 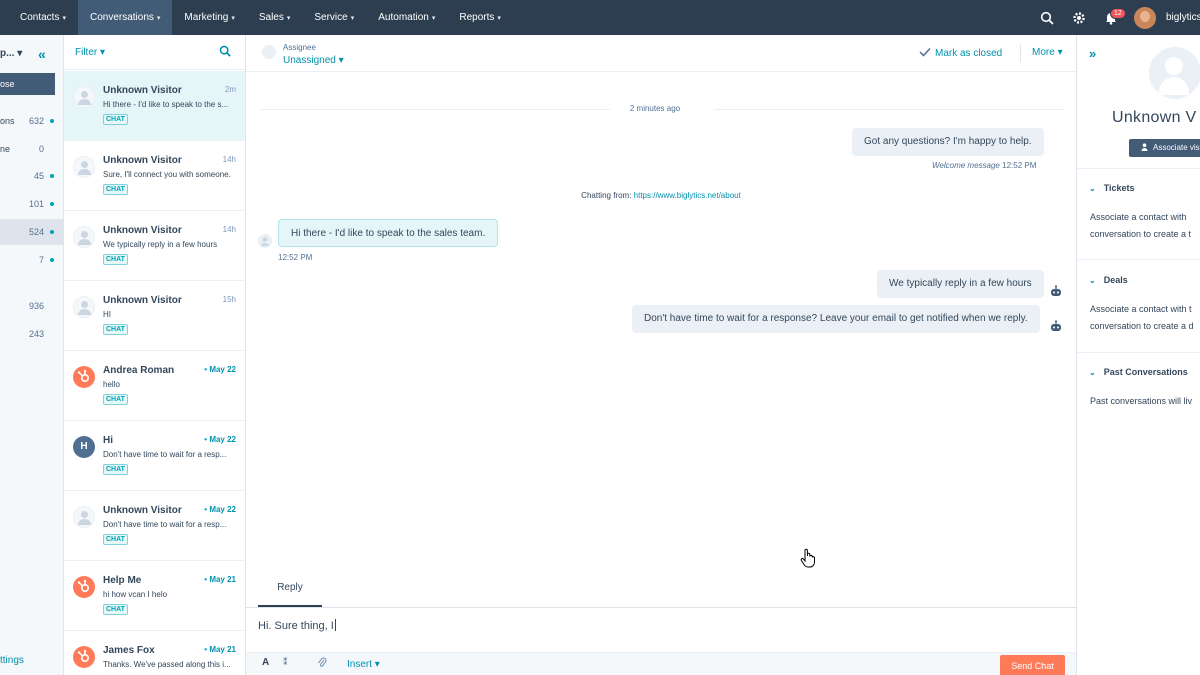 I want to click on inbox-settings-link: ttings, so click(x=12, y=660).